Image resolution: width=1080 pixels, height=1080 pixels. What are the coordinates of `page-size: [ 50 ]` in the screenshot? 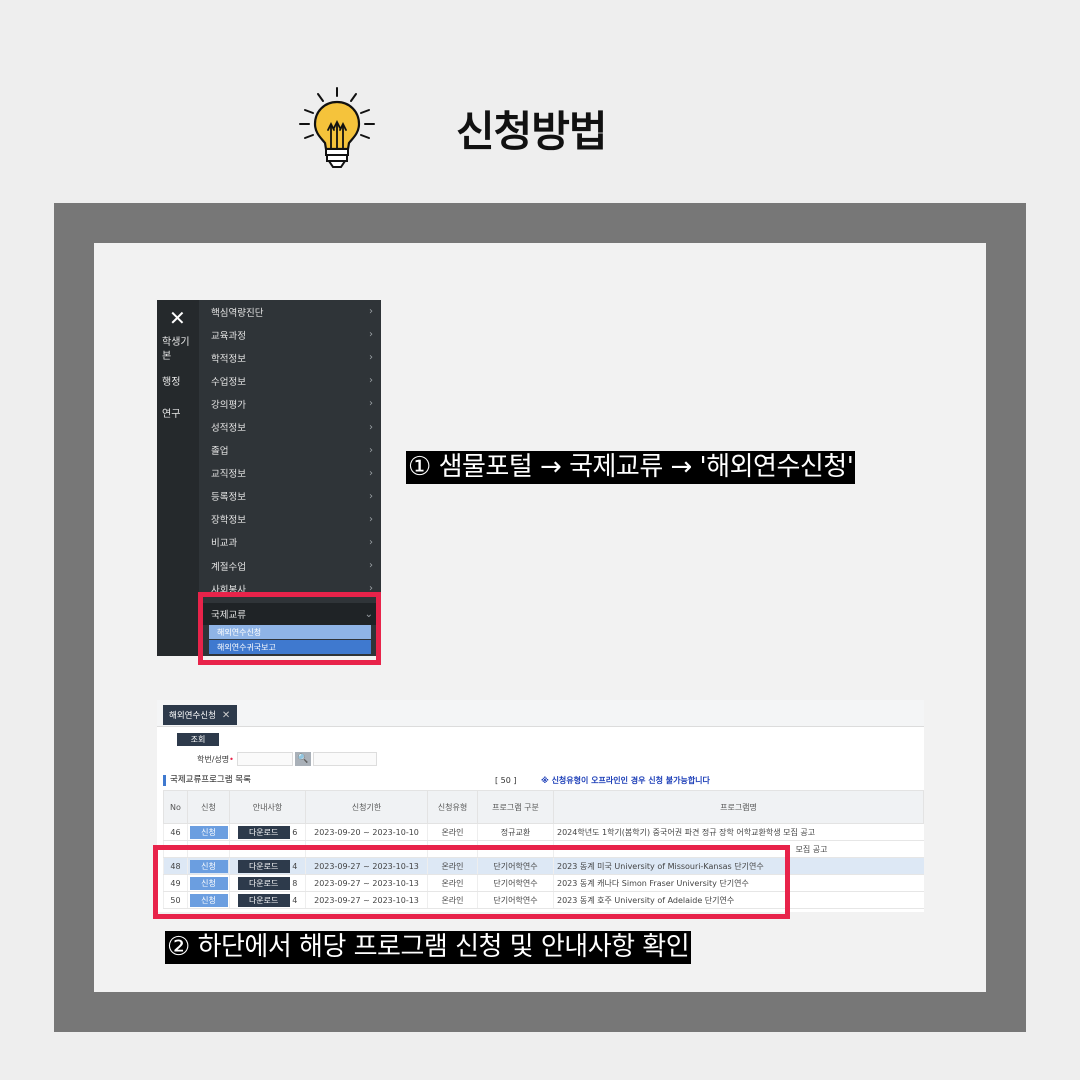 It's located at (506, 780).